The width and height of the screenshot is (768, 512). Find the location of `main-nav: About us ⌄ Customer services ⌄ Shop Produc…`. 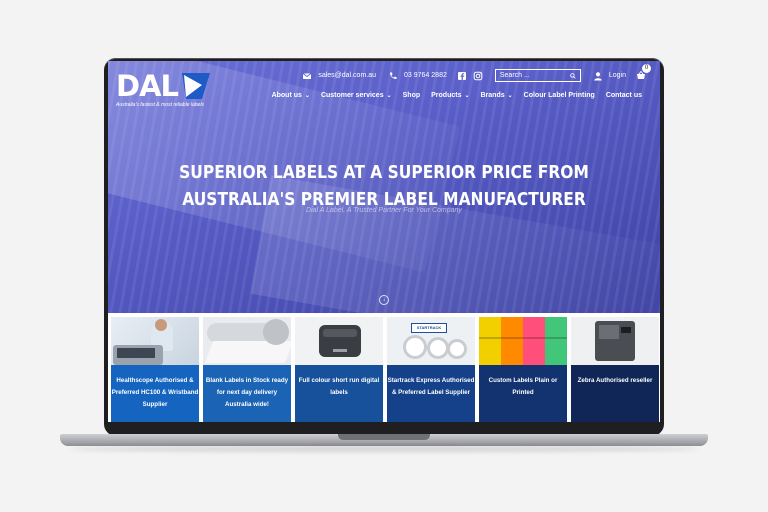

main-nav: About us ⌄ Customer services ⌄ Shop Produc… is located at coordinates (457, 95).